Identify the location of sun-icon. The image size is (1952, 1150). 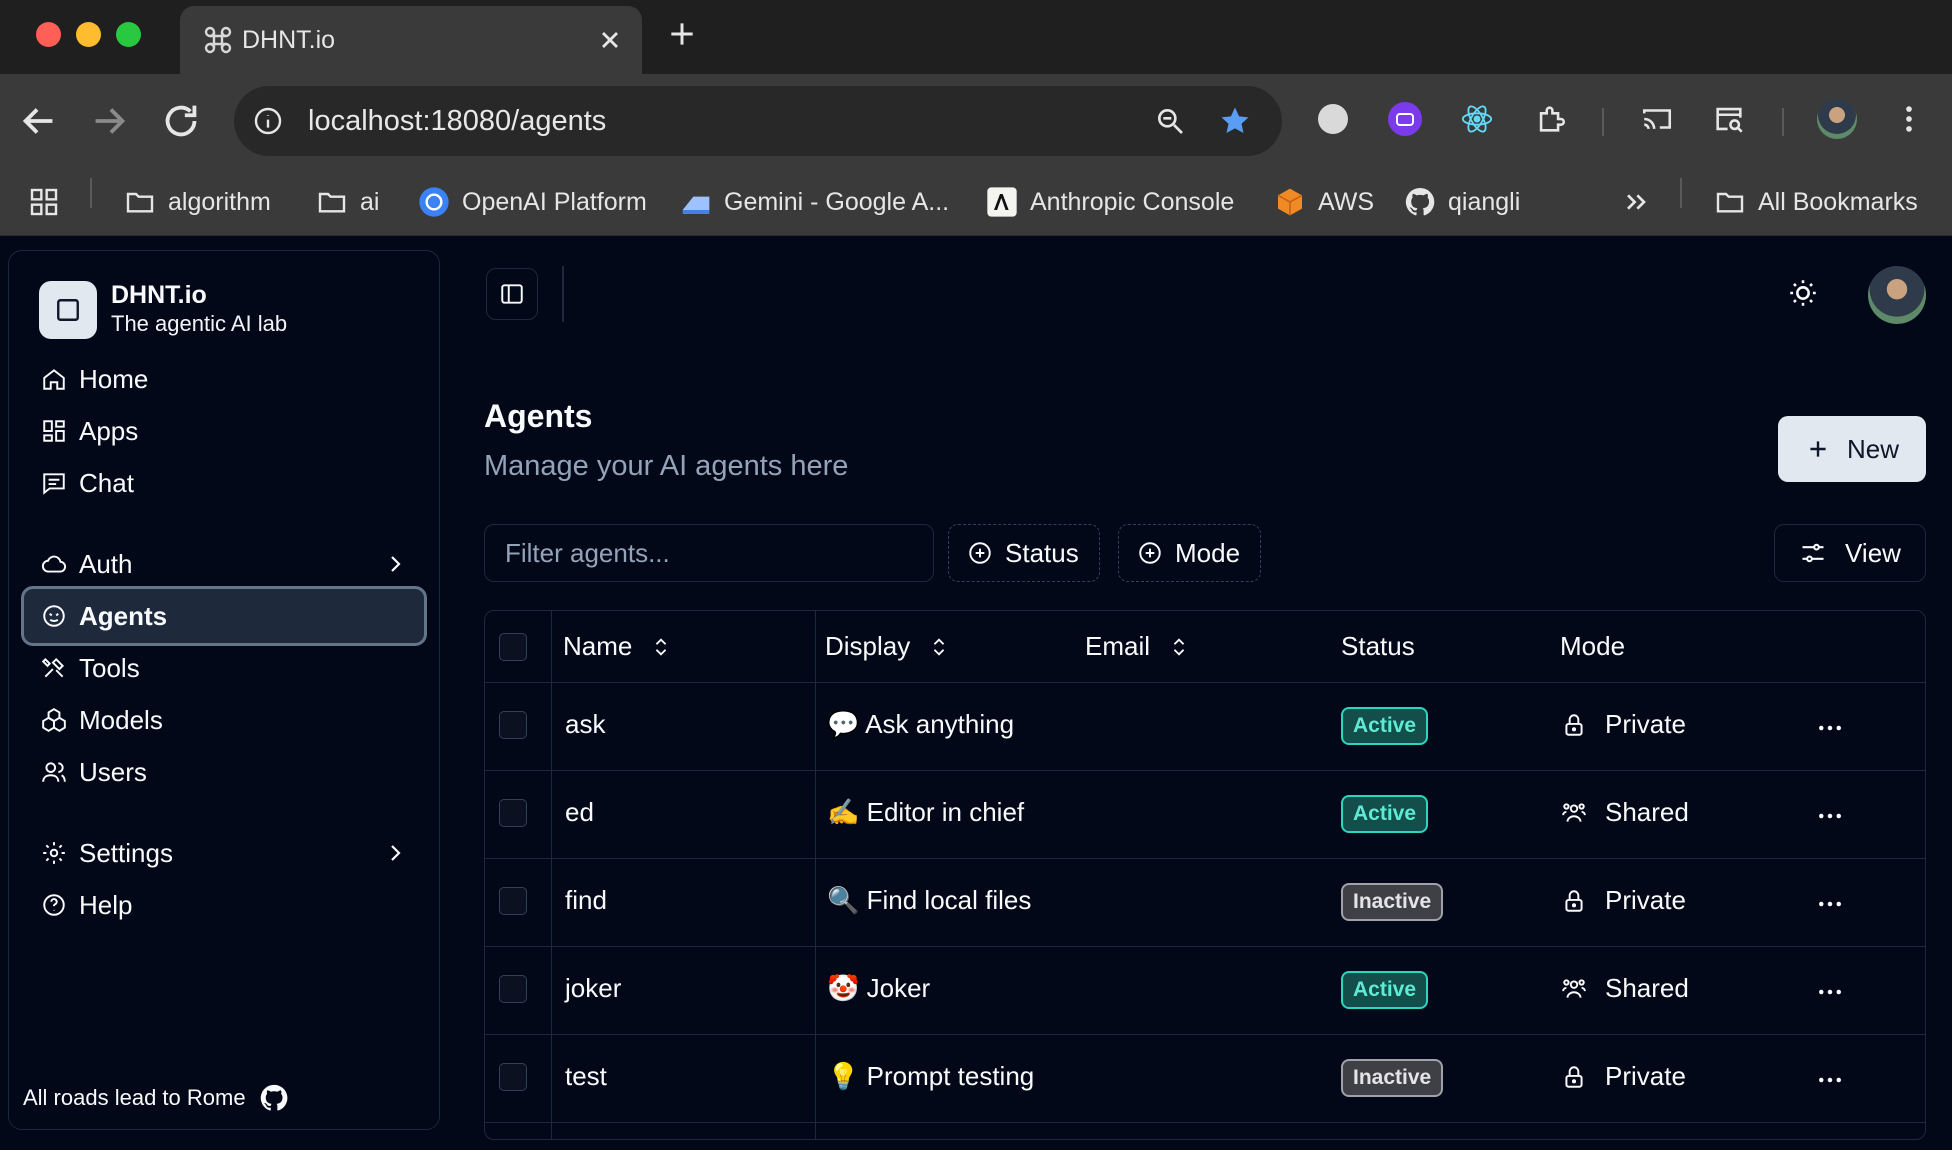
(1803, 293).